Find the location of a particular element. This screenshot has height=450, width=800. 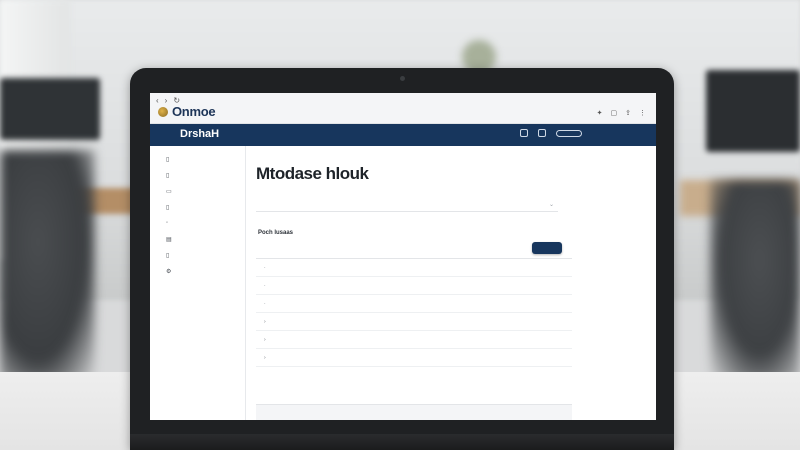

sidebar-item-3: ▭ is located at coordinates (173, 191).